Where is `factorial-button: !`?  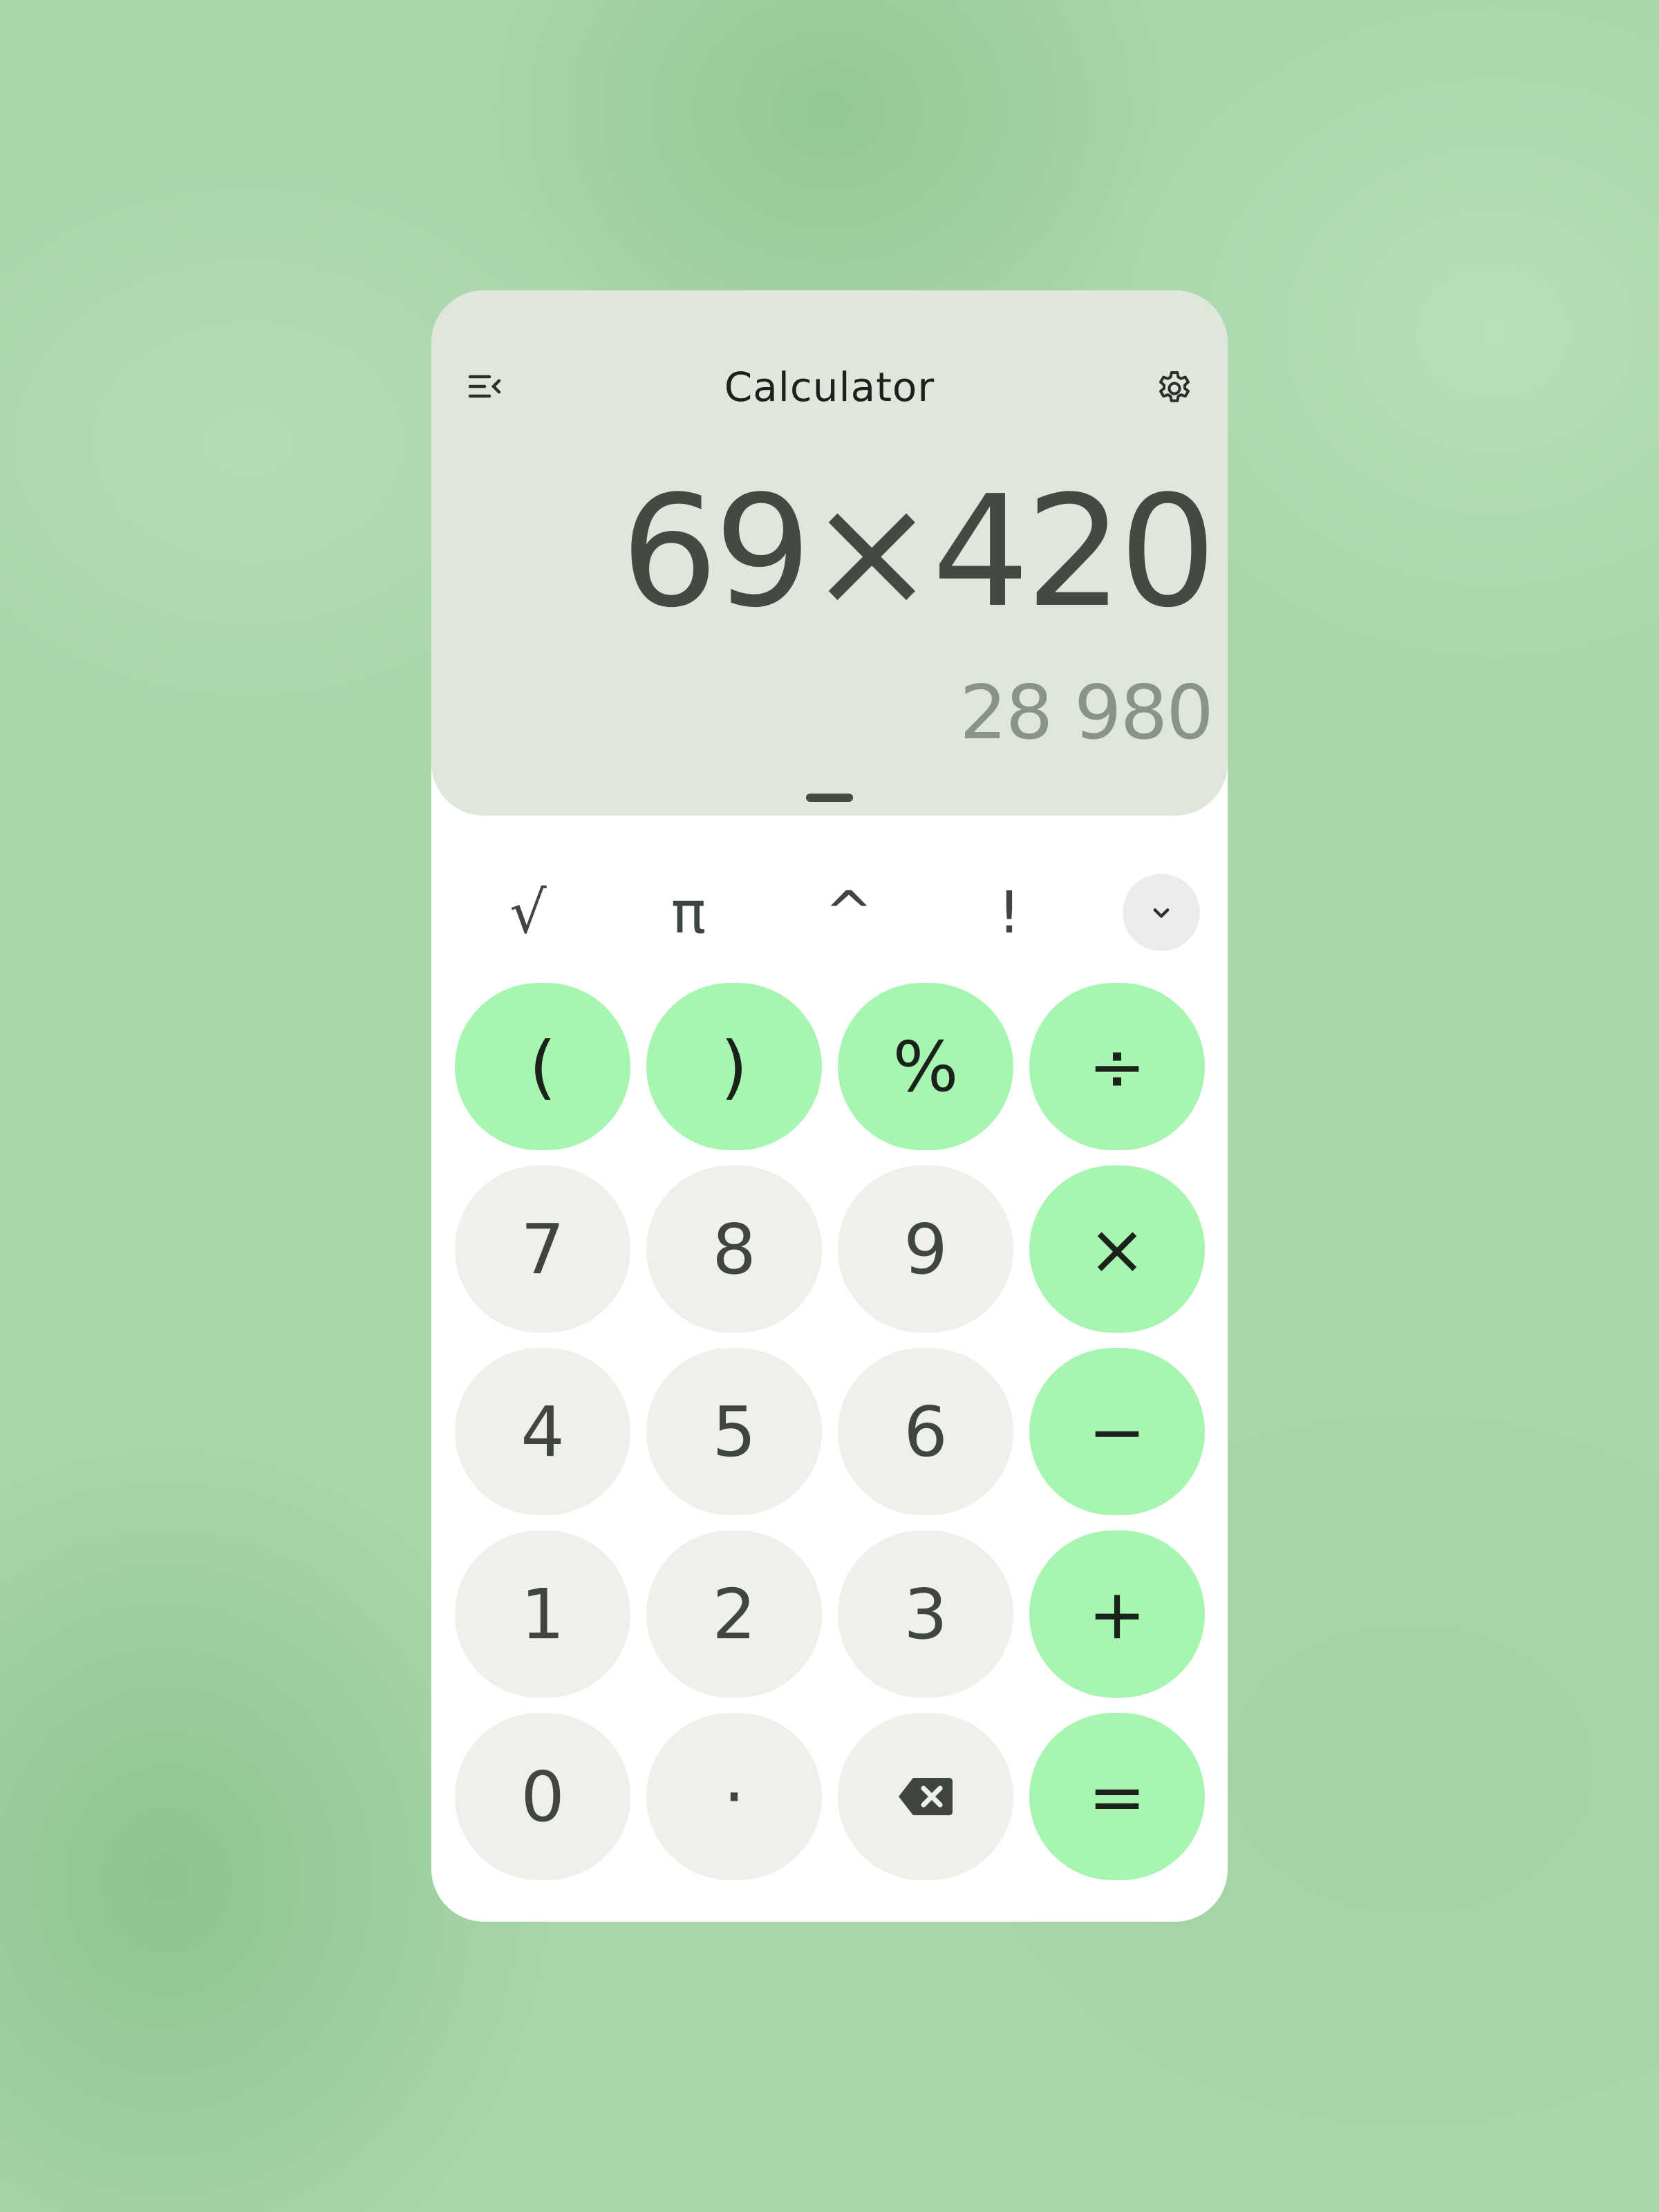
factorial-button: ! is located at coordinates (1009, 913).